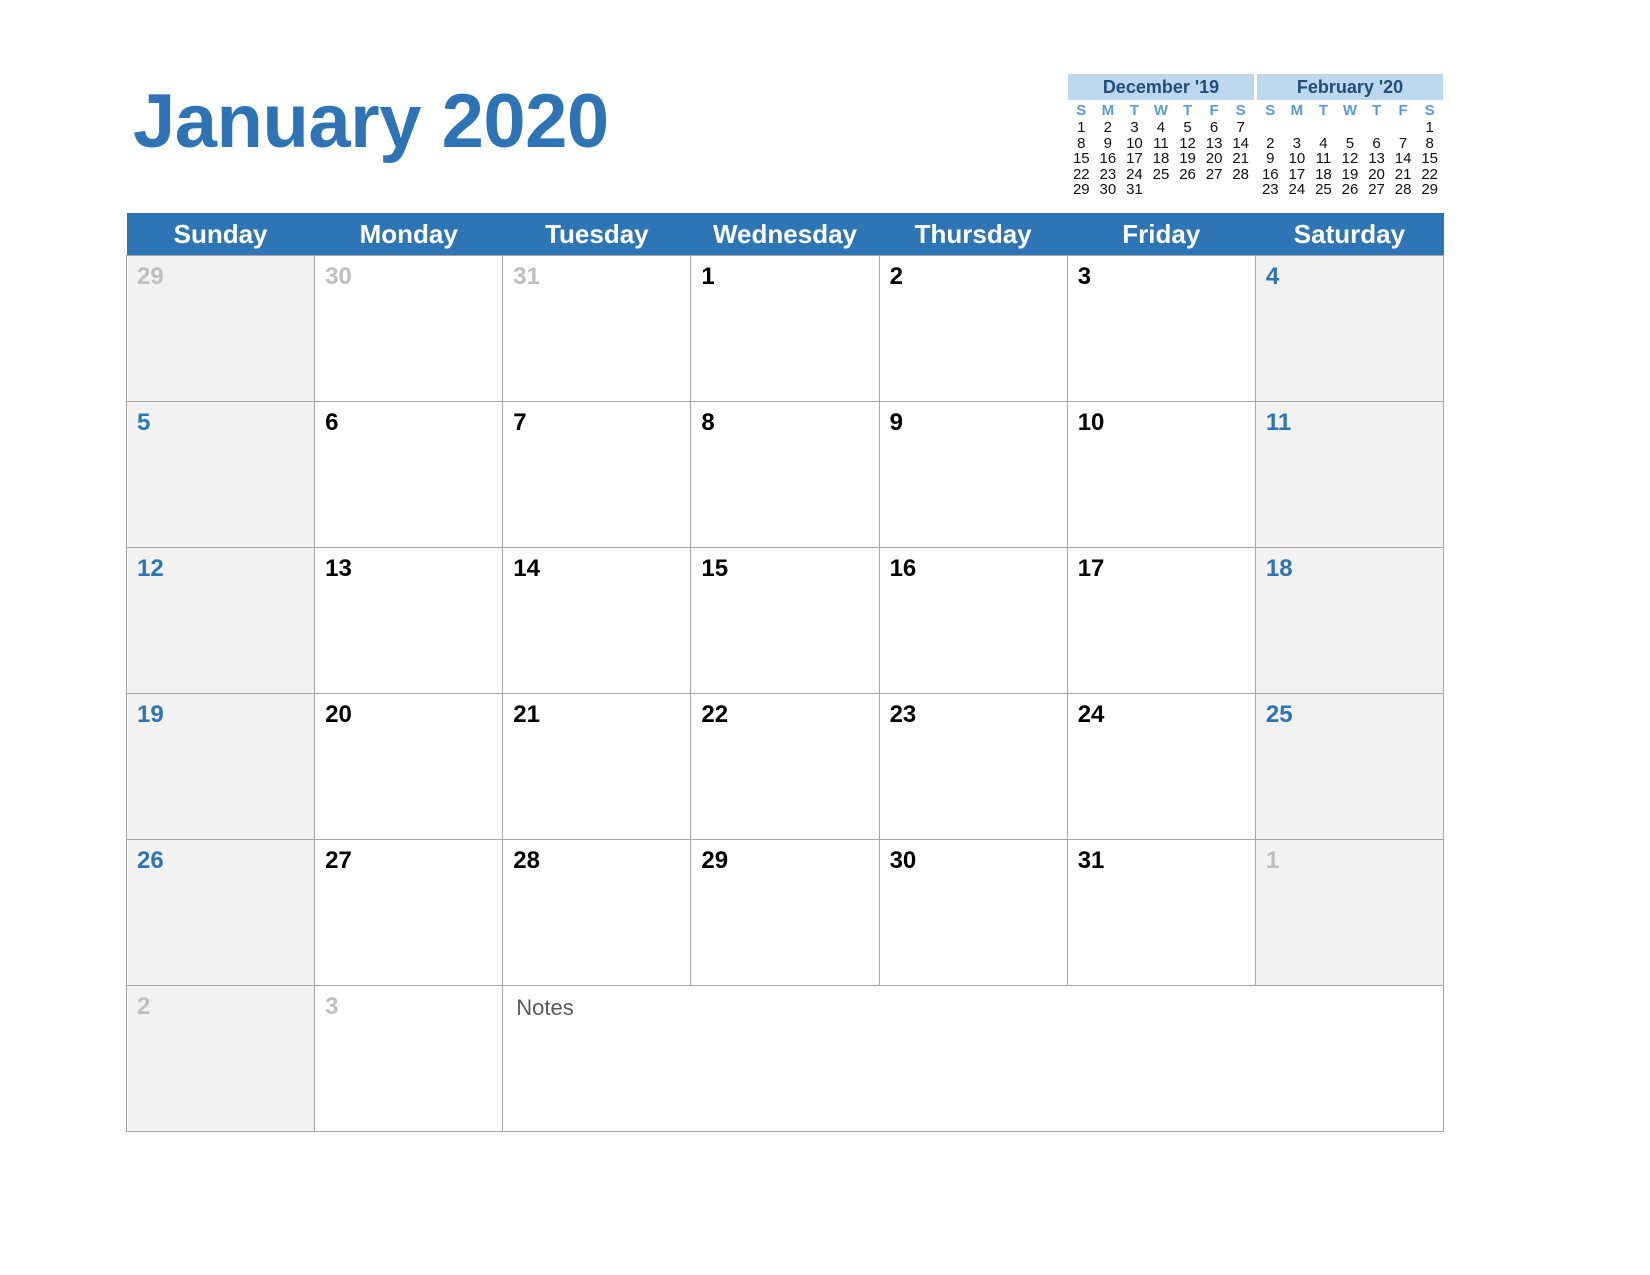 The width and height of the screenshot is (1650, 1275). I want to click on mini-day: 21, so click(1241, 158).